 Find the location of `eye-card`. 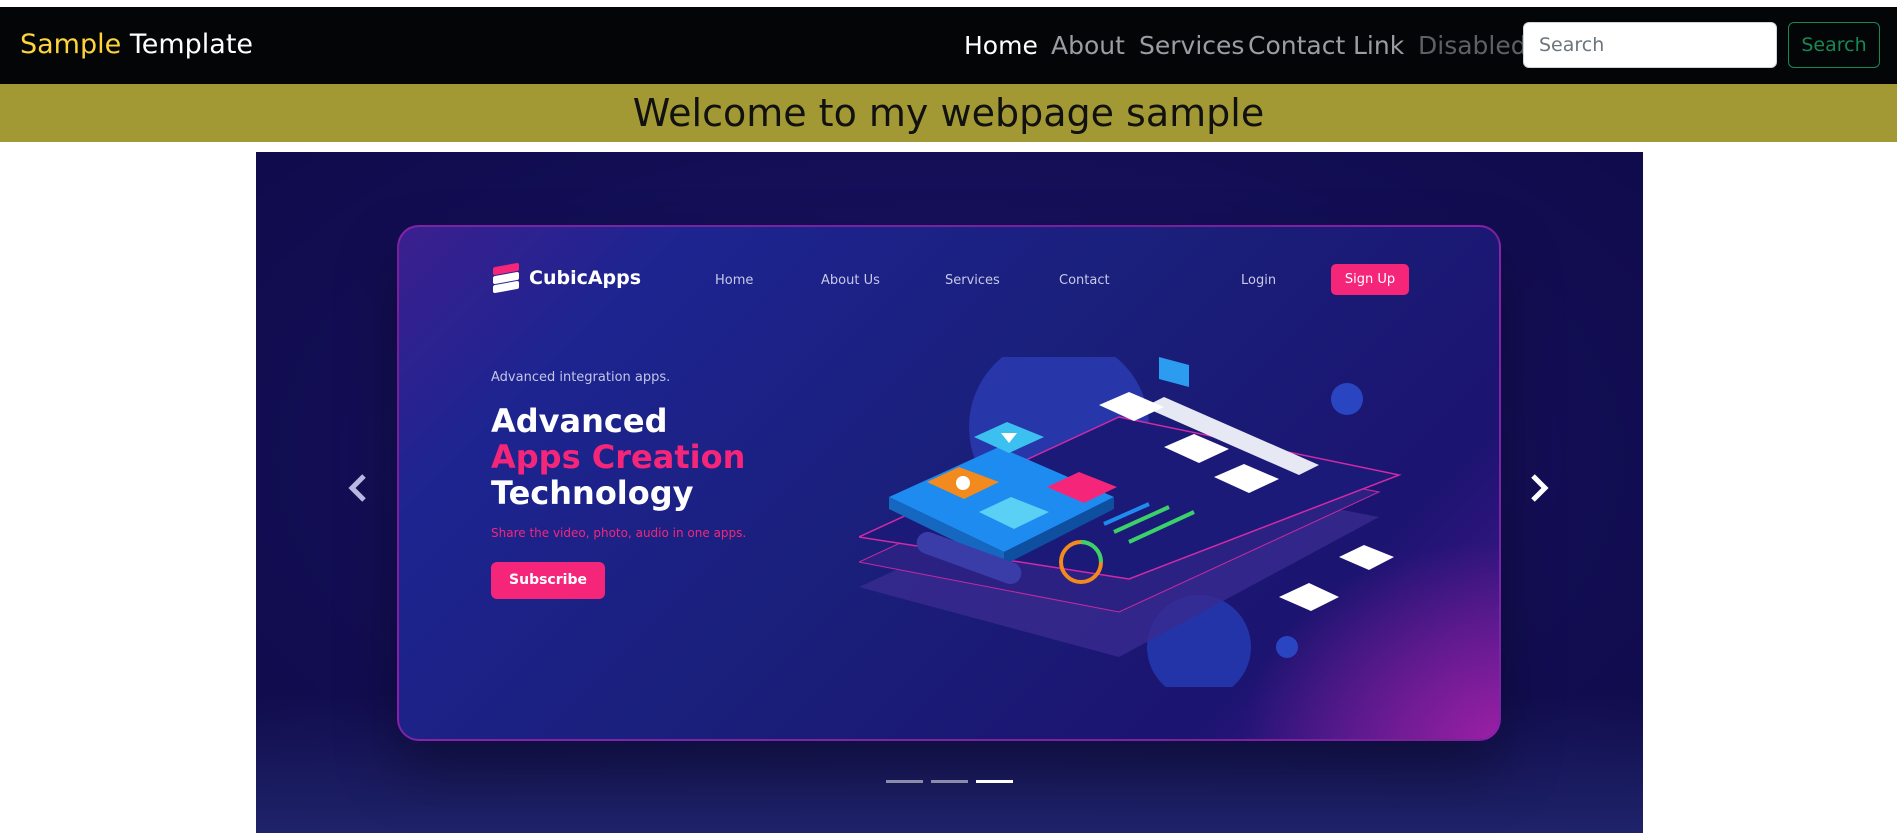

eye-card is located at coordinates (1309, 597).